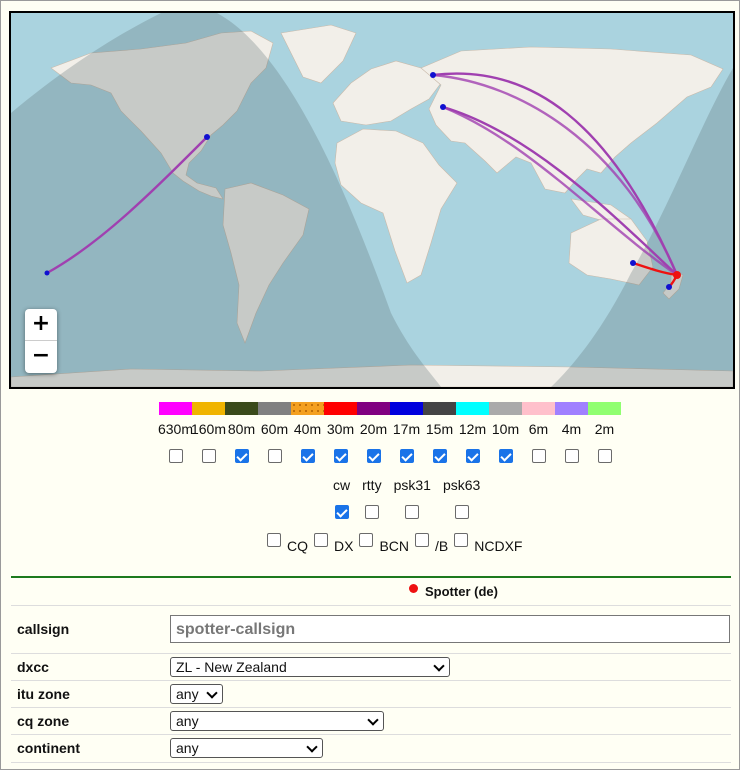 This screenshot has height=770, width=740. I want to click on flag-bcn: BCN, so click(384, 543).